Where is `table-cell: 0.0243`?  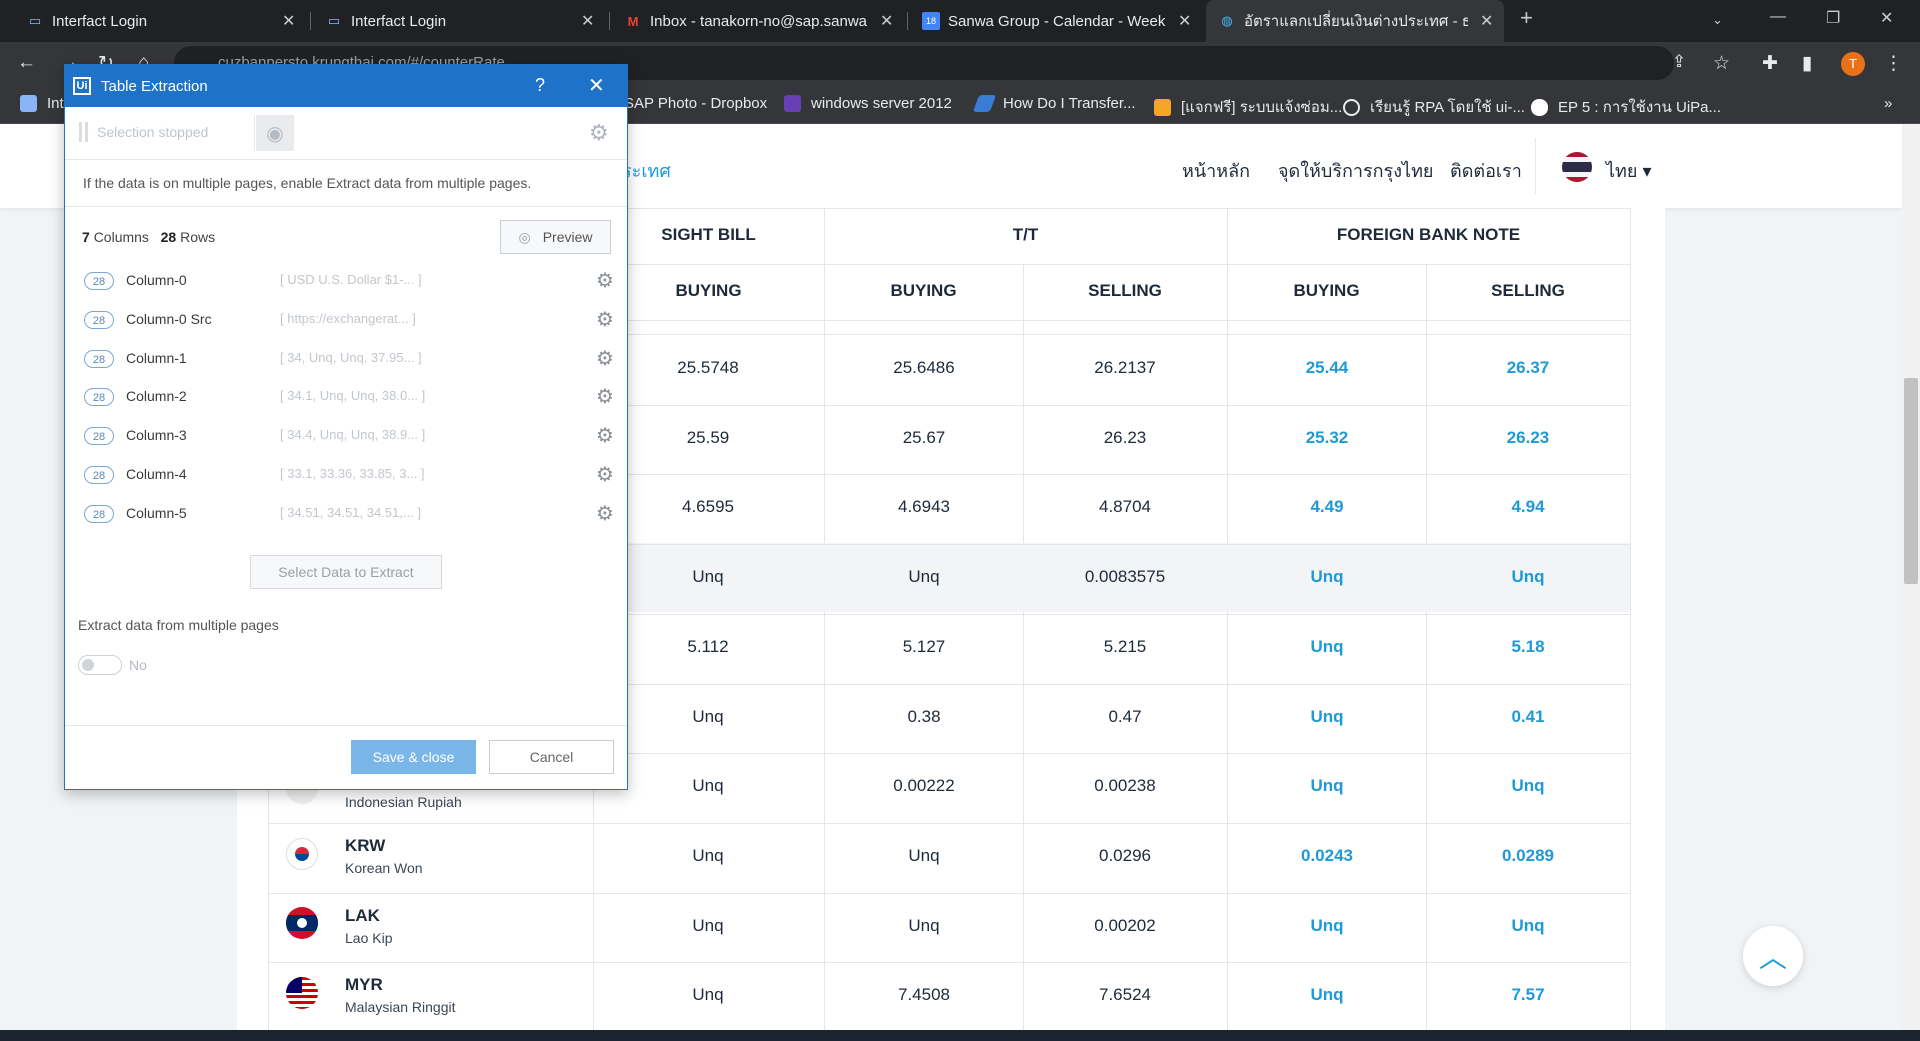 table-cell: 0.0243 is located at coordinates (1327, 855).